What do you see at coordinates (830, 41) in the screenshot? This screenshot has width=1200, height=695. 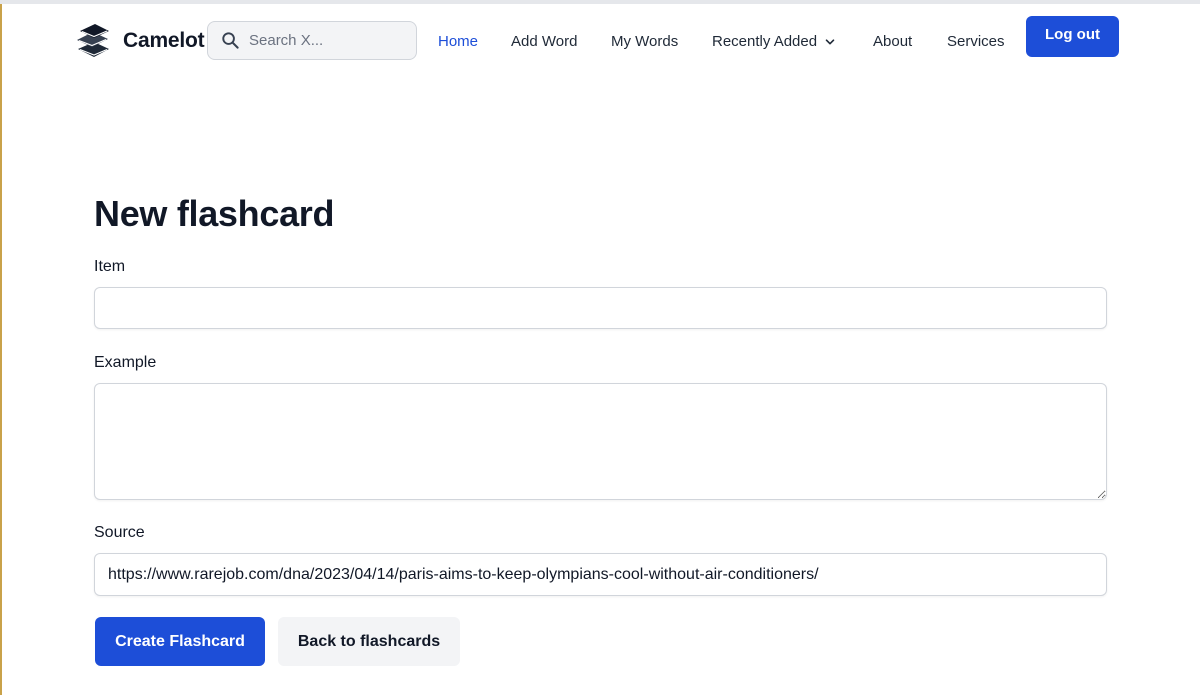 I see `chevron-down-icon` at bounding box center [830, 41].